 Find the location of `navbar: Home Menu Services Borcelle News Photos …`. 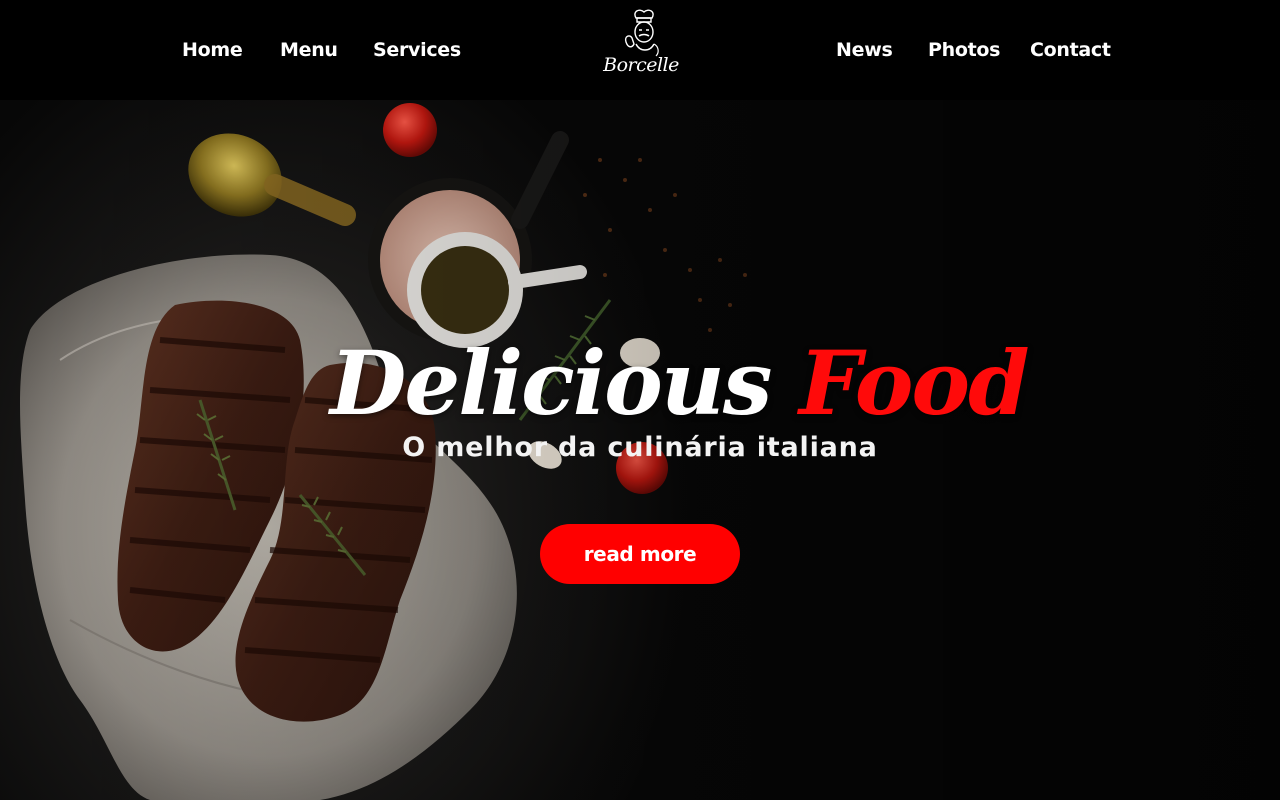

navbar: Home Menu Services Borcelle News Photos … is located at coordinates (640, 50).